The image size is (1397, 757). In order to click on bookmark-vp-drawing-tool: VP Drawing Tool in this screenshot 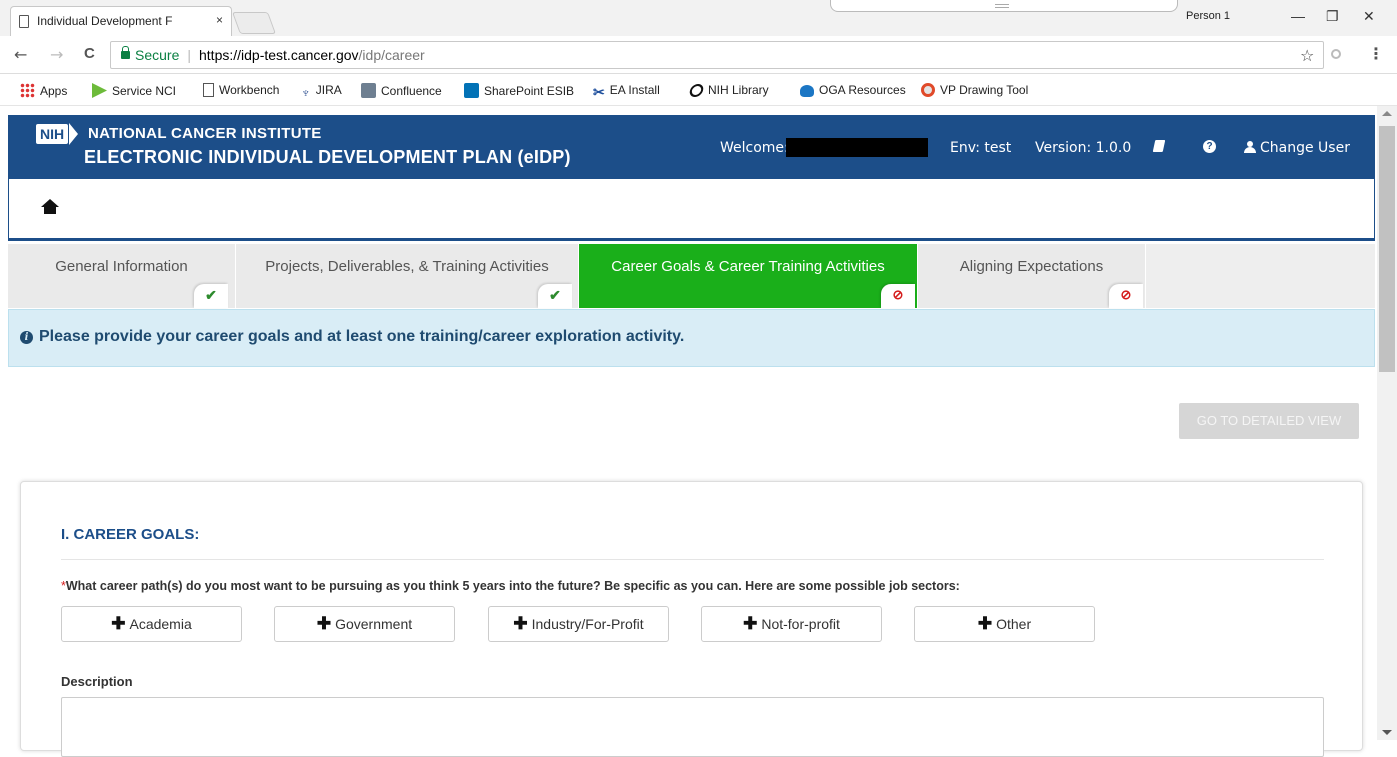, I will do `click(974, 90)`.